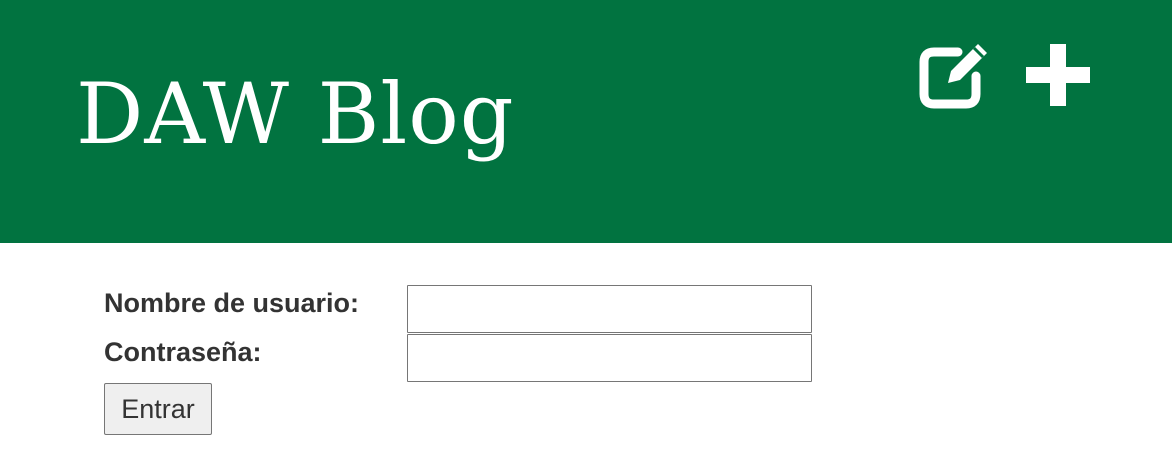 The image size is (1172, 460). Describe the element at coordinates (183, 352) in the screenshot. I see `password-label: Contraseña:` at that location.